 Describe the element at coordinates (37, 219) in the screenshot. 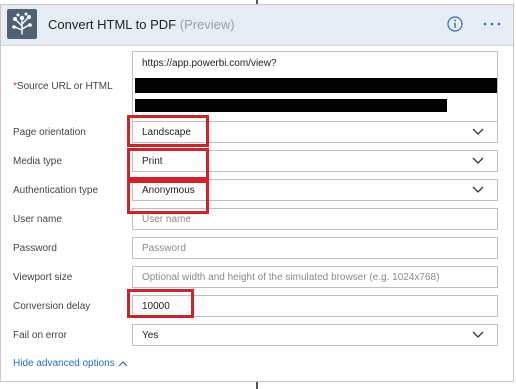

I see `user-name-label: User name` at that location.